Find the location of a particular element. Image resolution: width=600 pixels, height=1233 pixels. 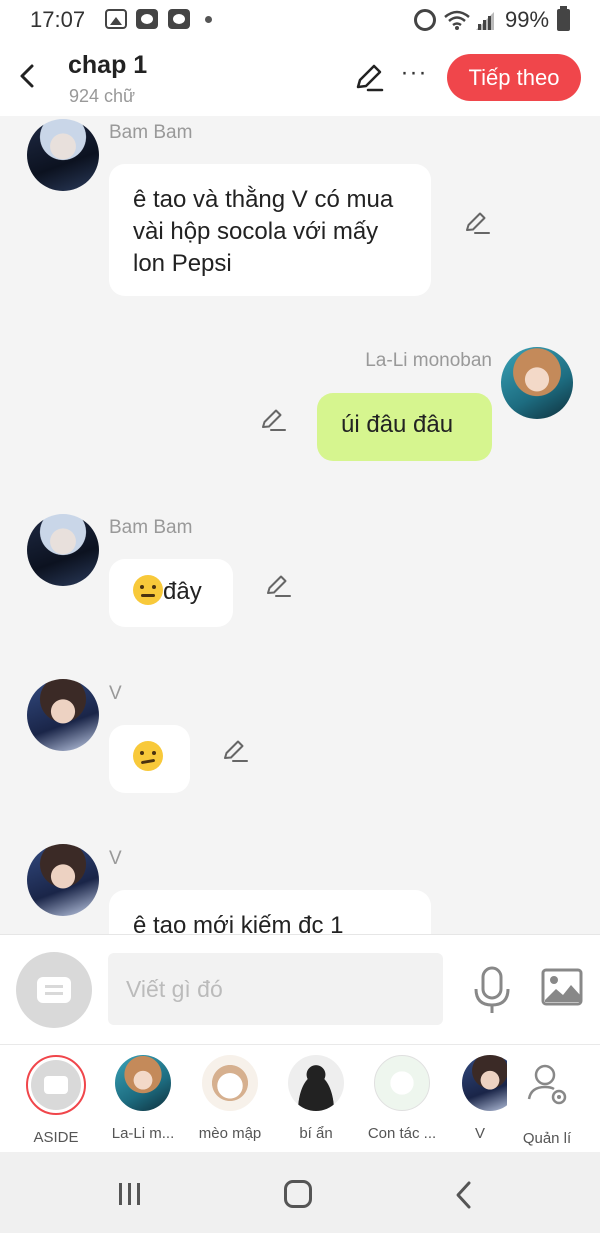

aside-mode-button is located at coordinates (54, 990).